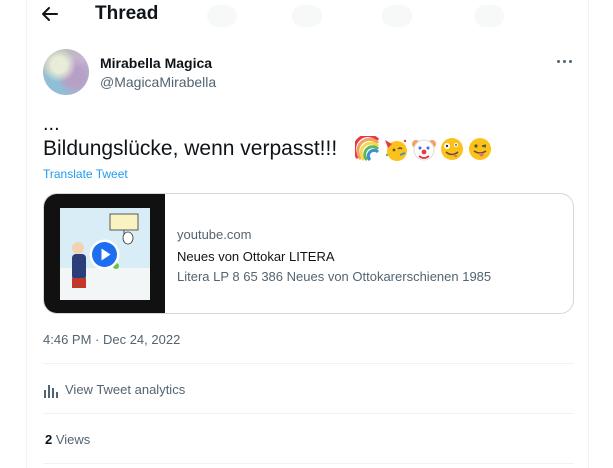 This screenshot has width=613, height=468. I want to click on zany-face-icon, so click(452, 149).